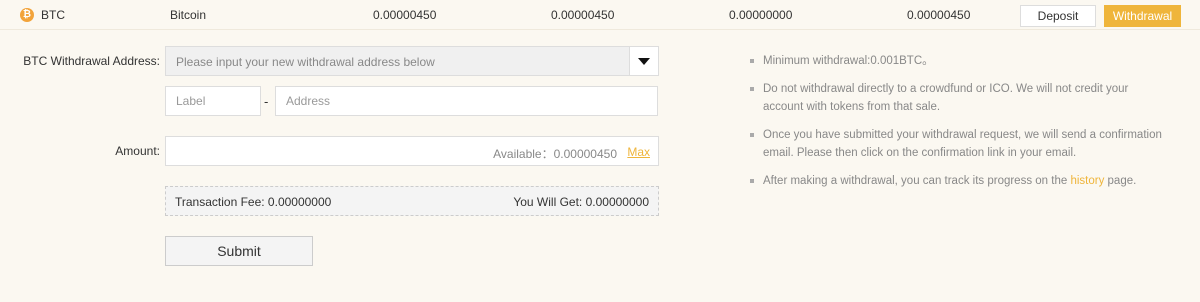  Describe the element at coordinates (1087, 181) in the screenshot. I see `history-link: history` at that location.